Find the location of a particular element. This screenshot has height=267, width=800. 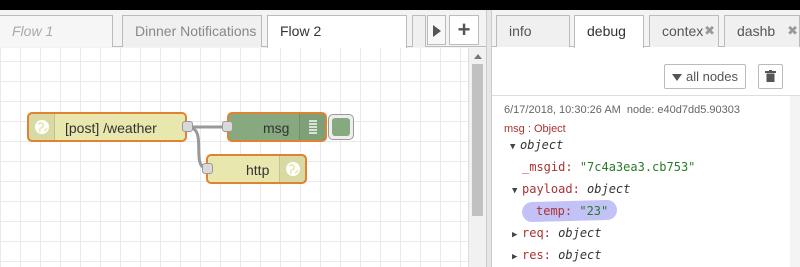

tab-info: info is located at coordinates (533, 31).